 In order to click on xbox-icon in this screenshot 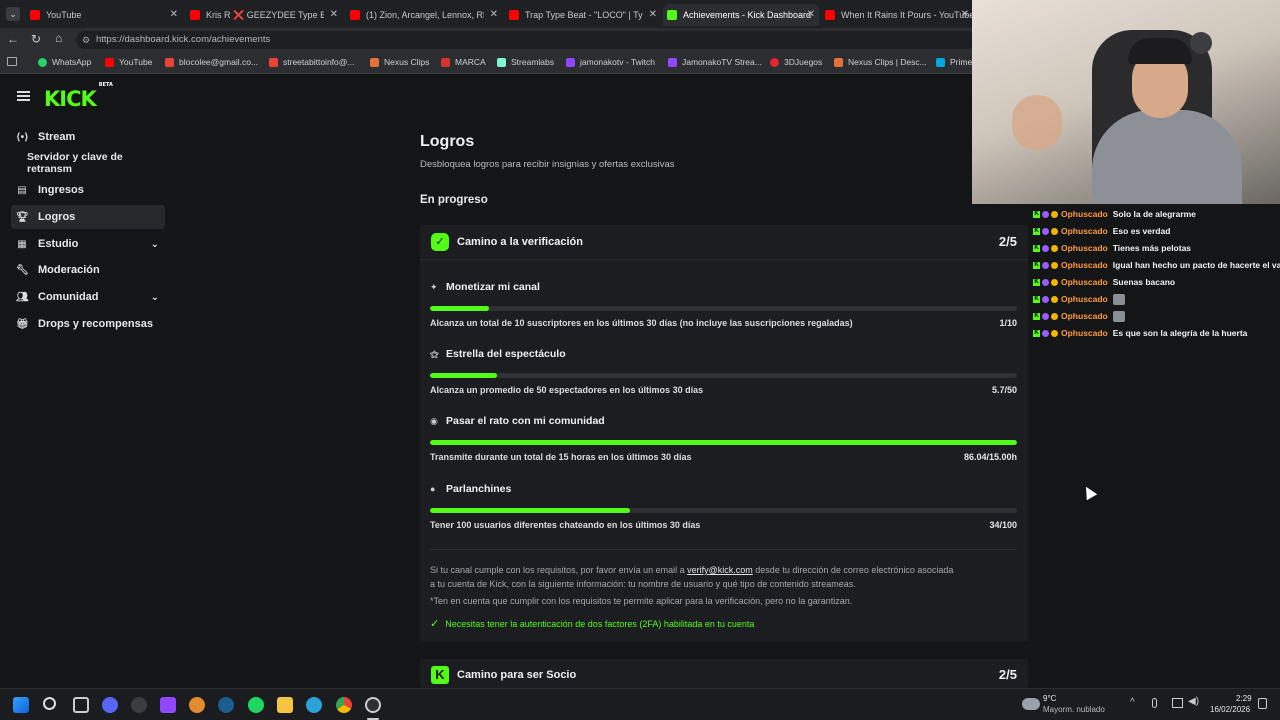, I will do `click(139, 705)`.